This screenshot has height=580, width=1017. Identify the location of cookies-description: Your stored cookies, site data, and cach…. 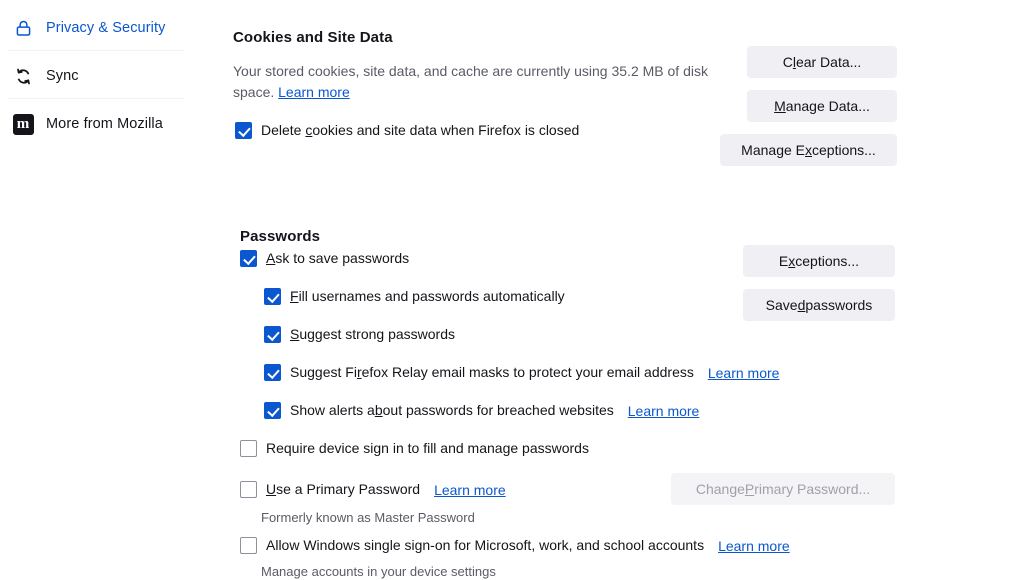
(475, 82).